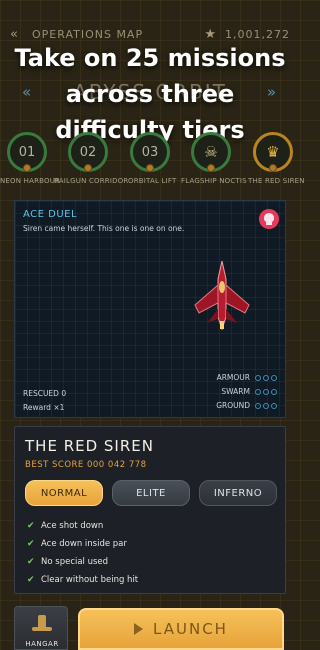  Describe the element at coordinates (222, 295) in the screenshot. I see `enemy-ship-icon` at that location.